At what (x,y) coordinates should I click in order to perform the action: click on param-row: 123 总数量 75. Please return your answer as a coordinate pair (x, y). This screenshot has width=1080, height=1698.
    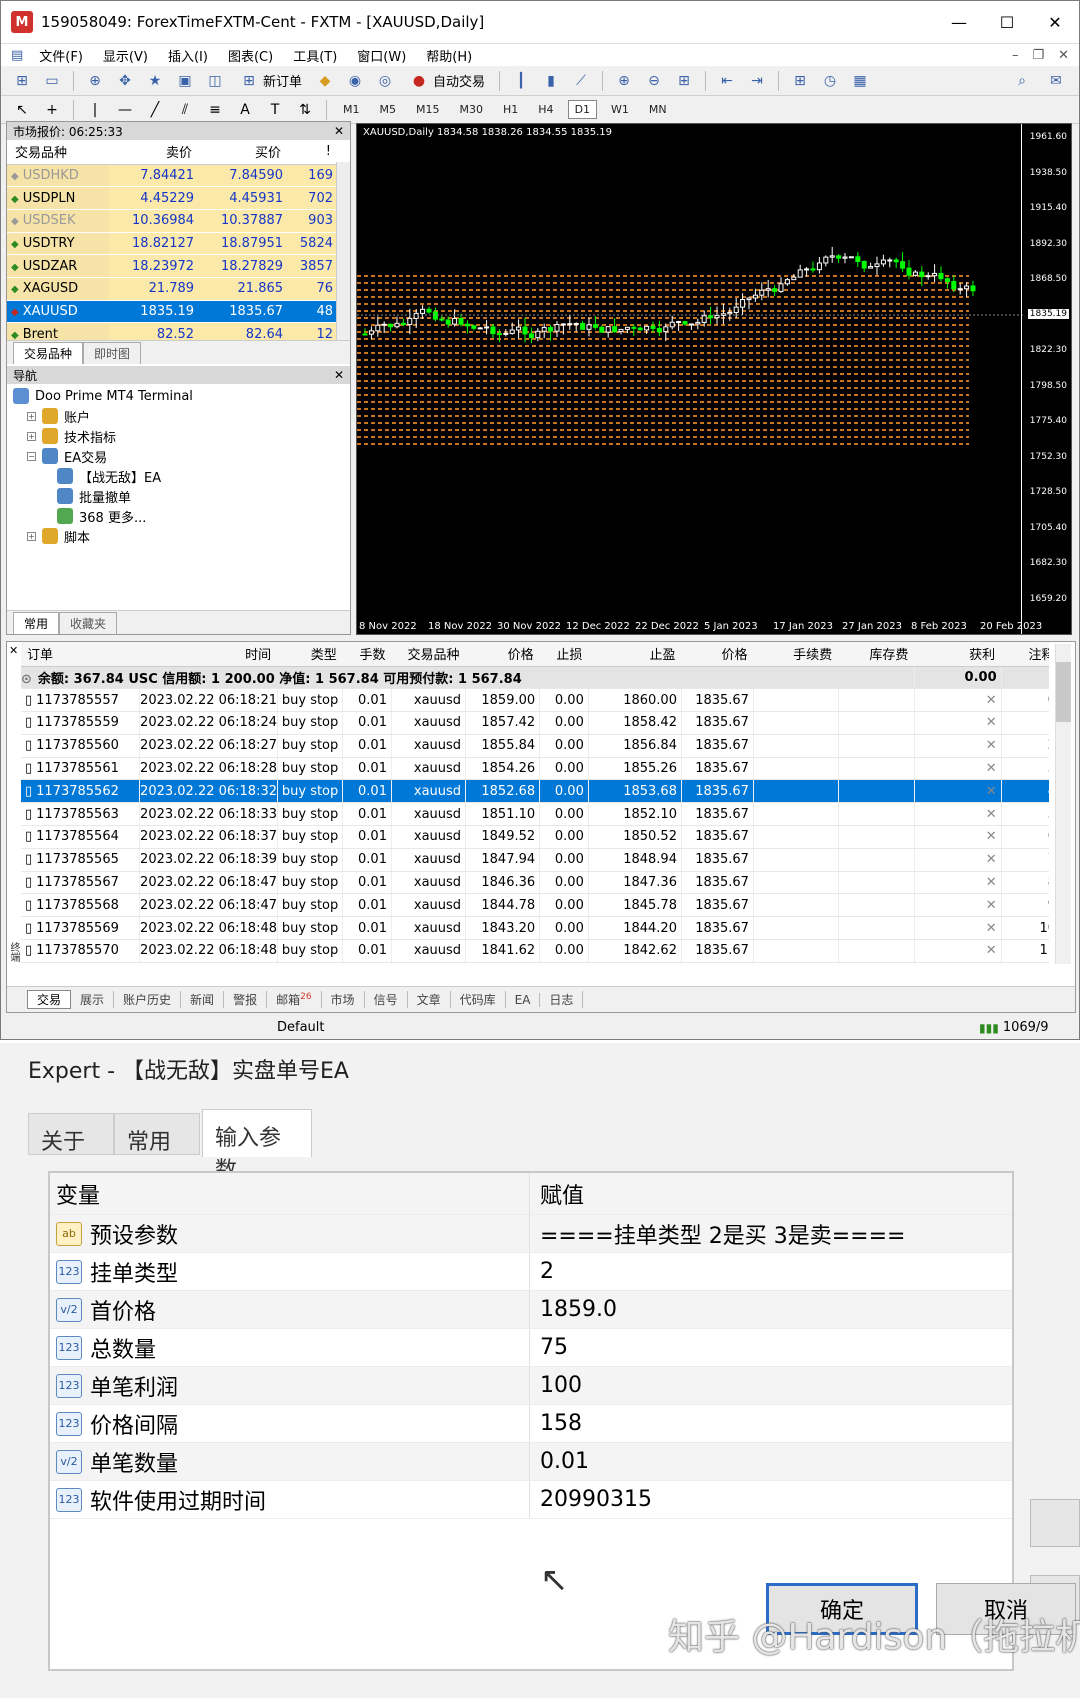
    Looking at the image, I should click on (531, 1348).